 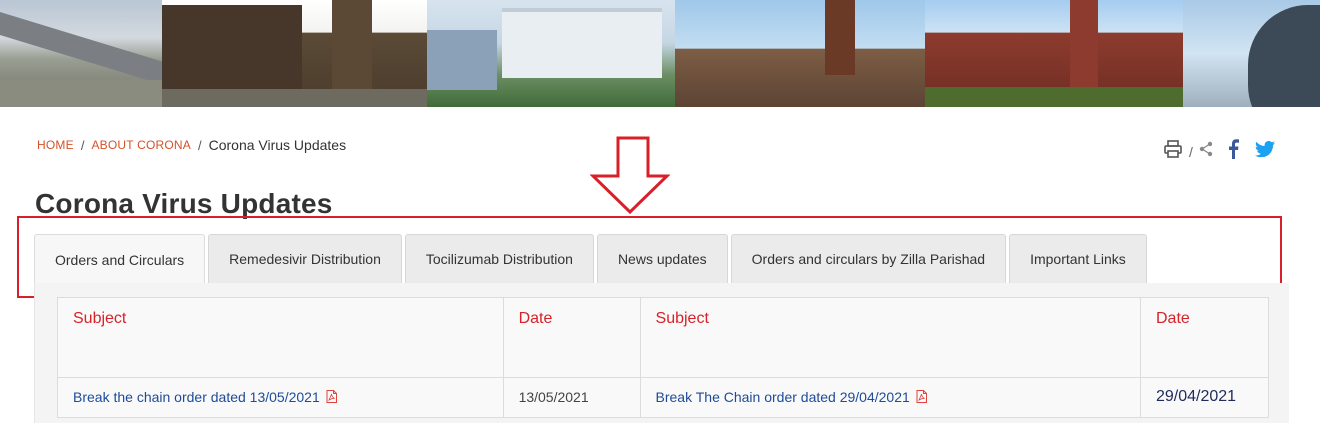 What do you see at coordinates (81, 53) in the screenshot?
I see `banner-photo-flyover` at bounding box center [81, 53].